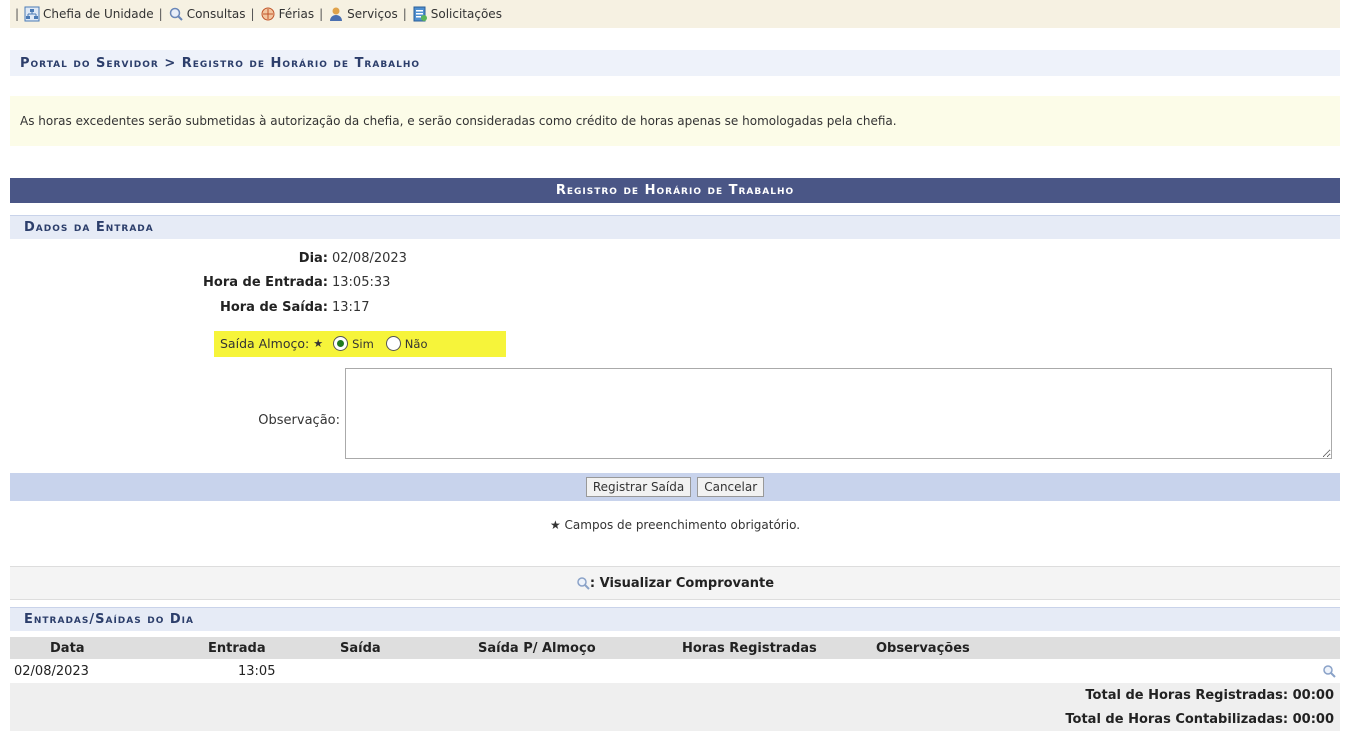 Image resolution: width=1350 pixels, height=731 pixels. I want to click on table-row: 02/08/2023 13:05, so click(675, 671).